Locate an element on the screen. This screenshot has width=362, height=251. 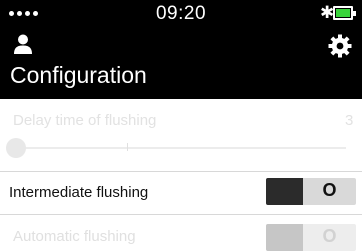
battery-icon is located at coordinates (344, 13).